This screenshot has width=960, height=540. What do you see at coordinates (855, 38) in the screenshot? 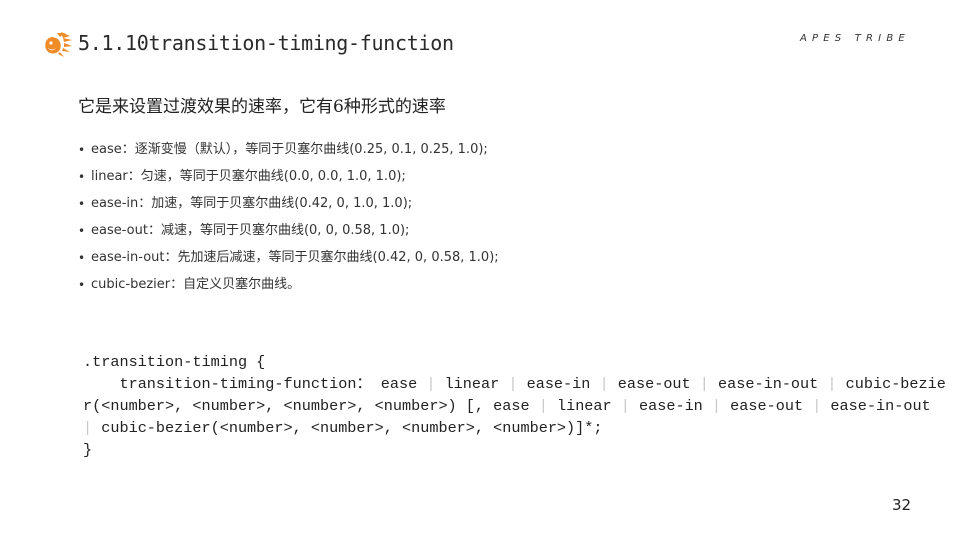
I see `brand-logo-text: APES TRIBE` at bounding box center [855, 38].